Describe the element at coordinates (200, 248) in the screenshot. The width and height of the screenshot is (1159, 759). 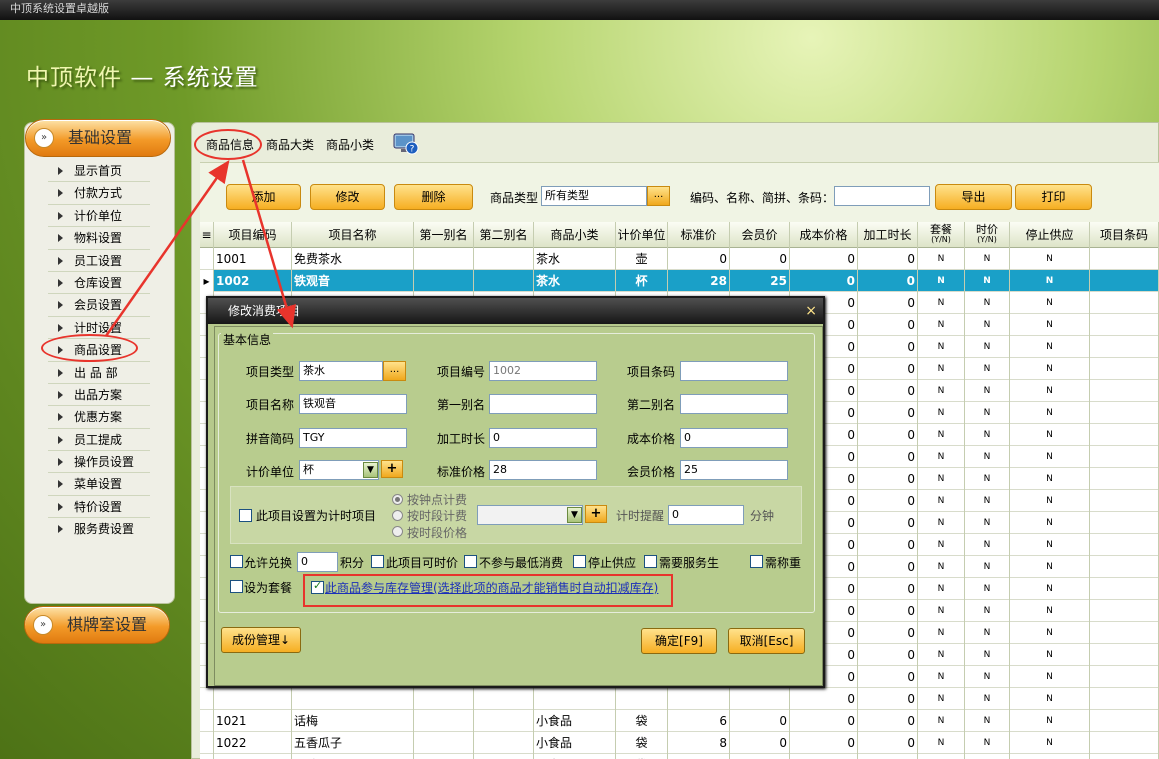
I see `annotation-arrows` at that location.